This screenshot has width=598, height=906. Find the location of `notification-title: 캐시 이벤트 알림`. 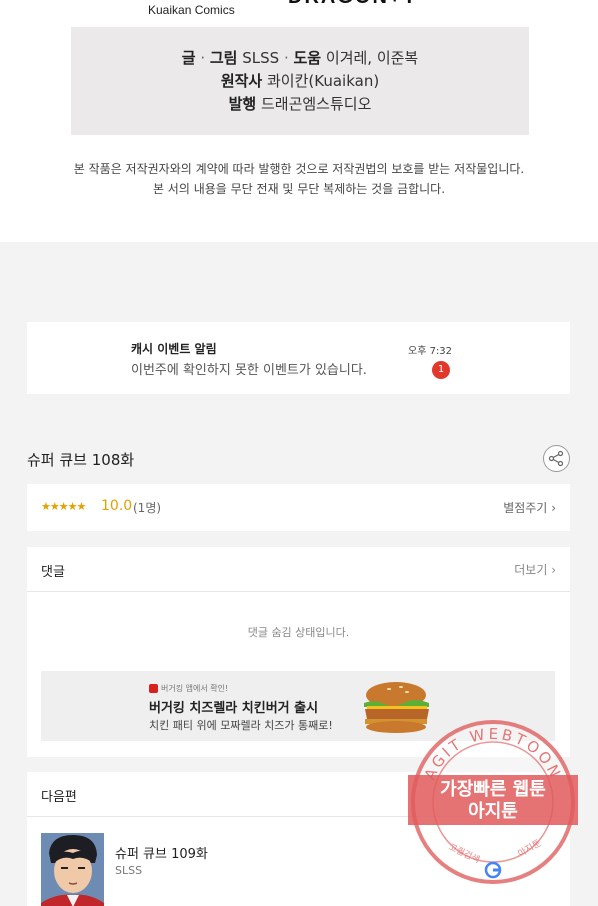

notification-title: 캐시 이벤트 알림 is located at coordinates (174, 349).